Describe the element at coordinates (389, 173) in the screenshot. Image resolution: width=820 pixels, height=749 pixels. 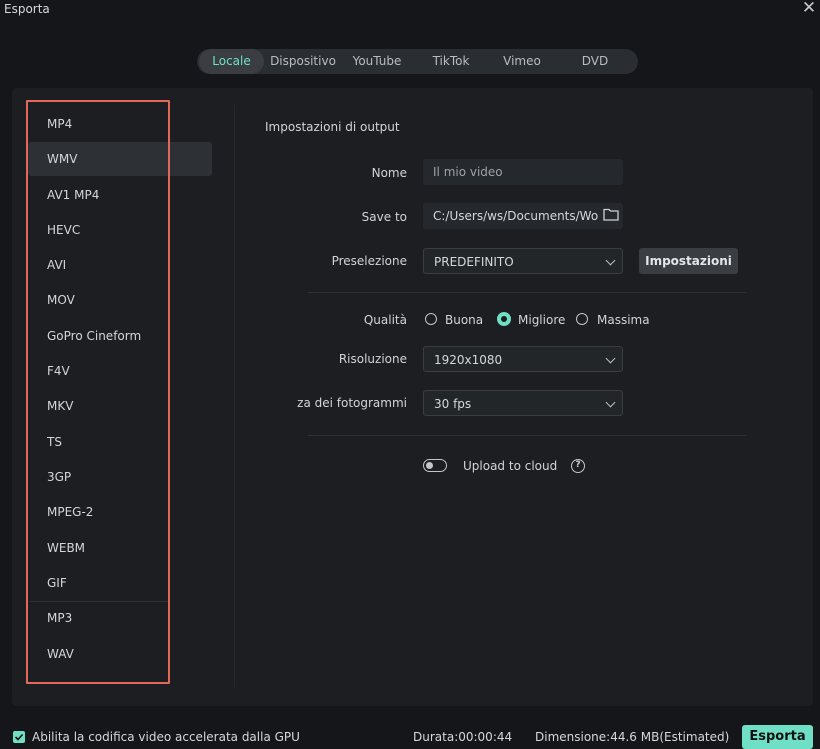
I see `name-label: Nome` at that location.